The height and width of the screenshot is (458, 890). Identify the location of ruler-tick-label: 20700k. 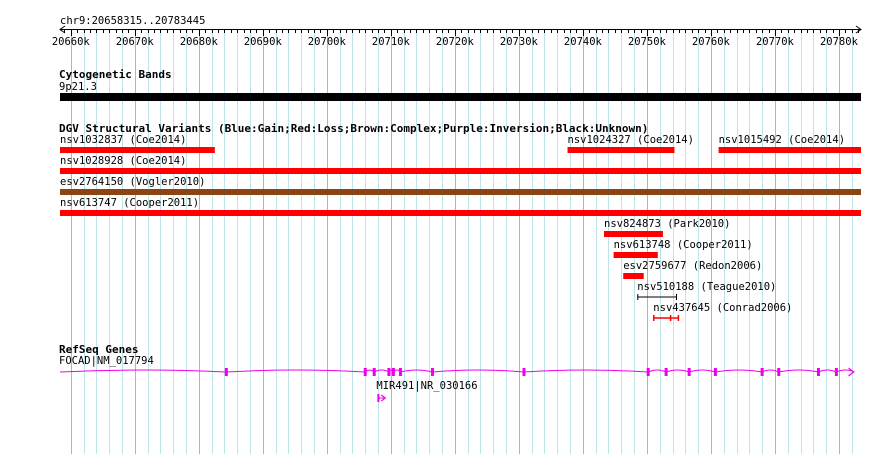
(327, 42).